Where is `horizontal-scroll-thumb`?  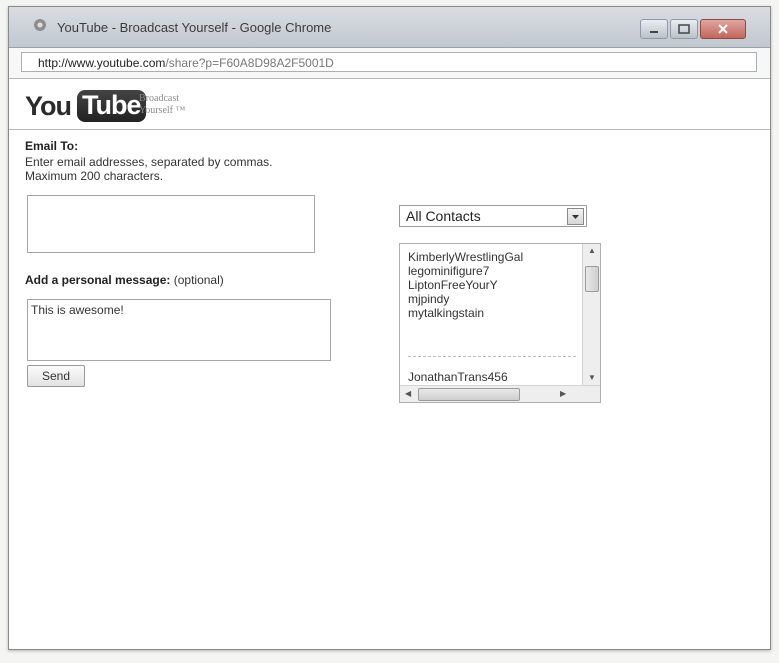
horizontal-scroll-thumb is located at coordinates (469, 394).